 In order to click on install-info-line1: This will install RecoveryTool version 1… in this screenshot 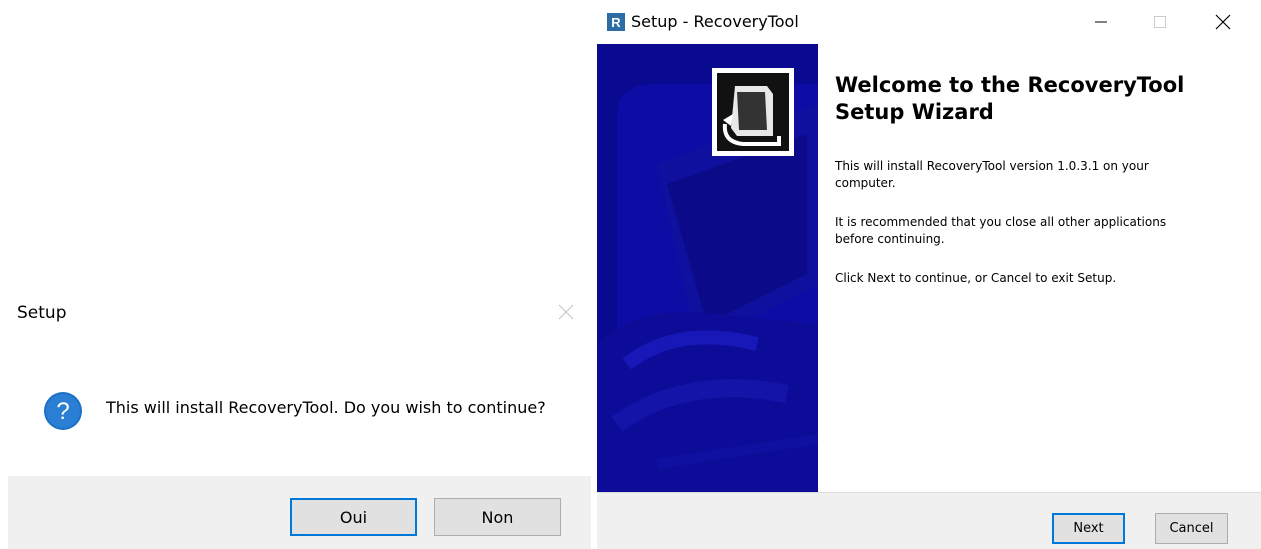, I will do `click(992, 166)`.